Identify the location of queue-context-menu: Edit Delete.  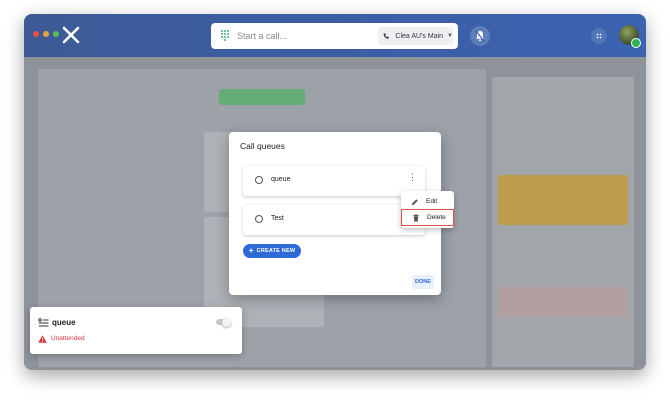
(427, 209).